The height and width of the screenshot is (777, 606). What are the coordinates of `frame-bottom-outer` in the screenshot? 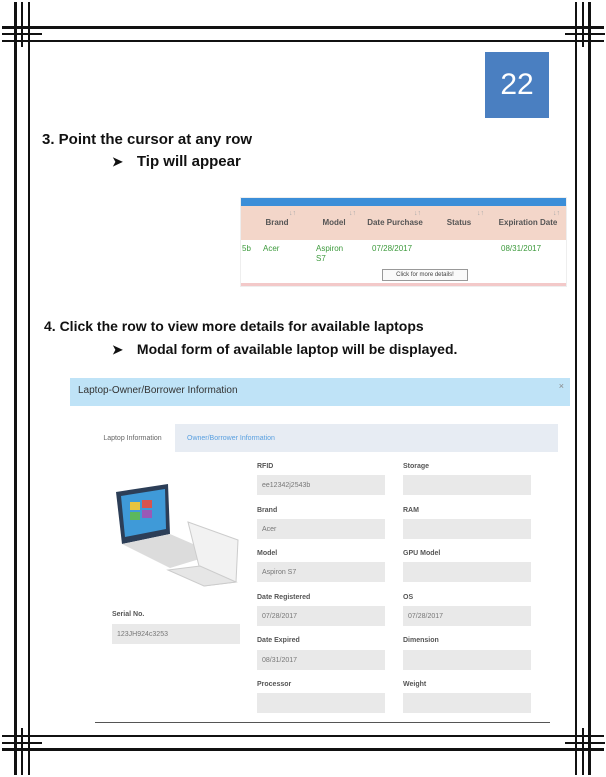 It's located at (303, 749).